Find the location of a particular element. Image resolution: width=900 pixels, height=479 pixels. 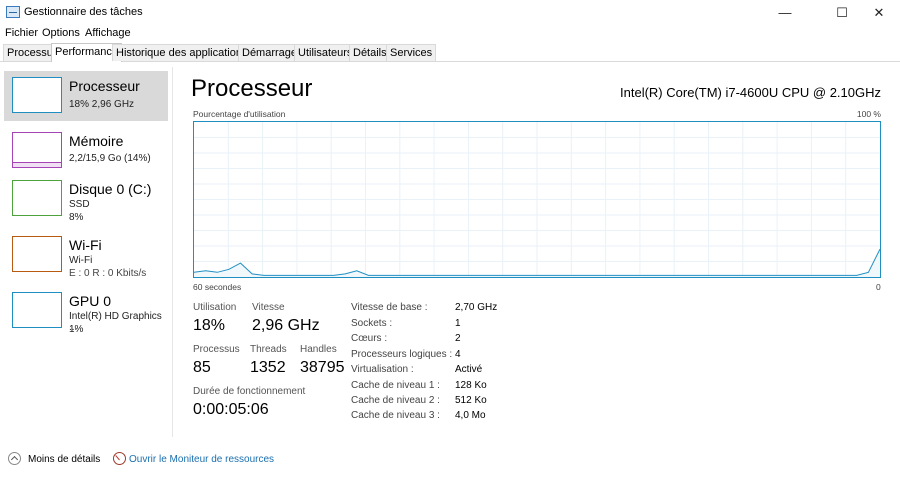

sidebar-item-memoire: Mémoire 2,2/15,9 Go (14%) is located at coordinates (86, 151).